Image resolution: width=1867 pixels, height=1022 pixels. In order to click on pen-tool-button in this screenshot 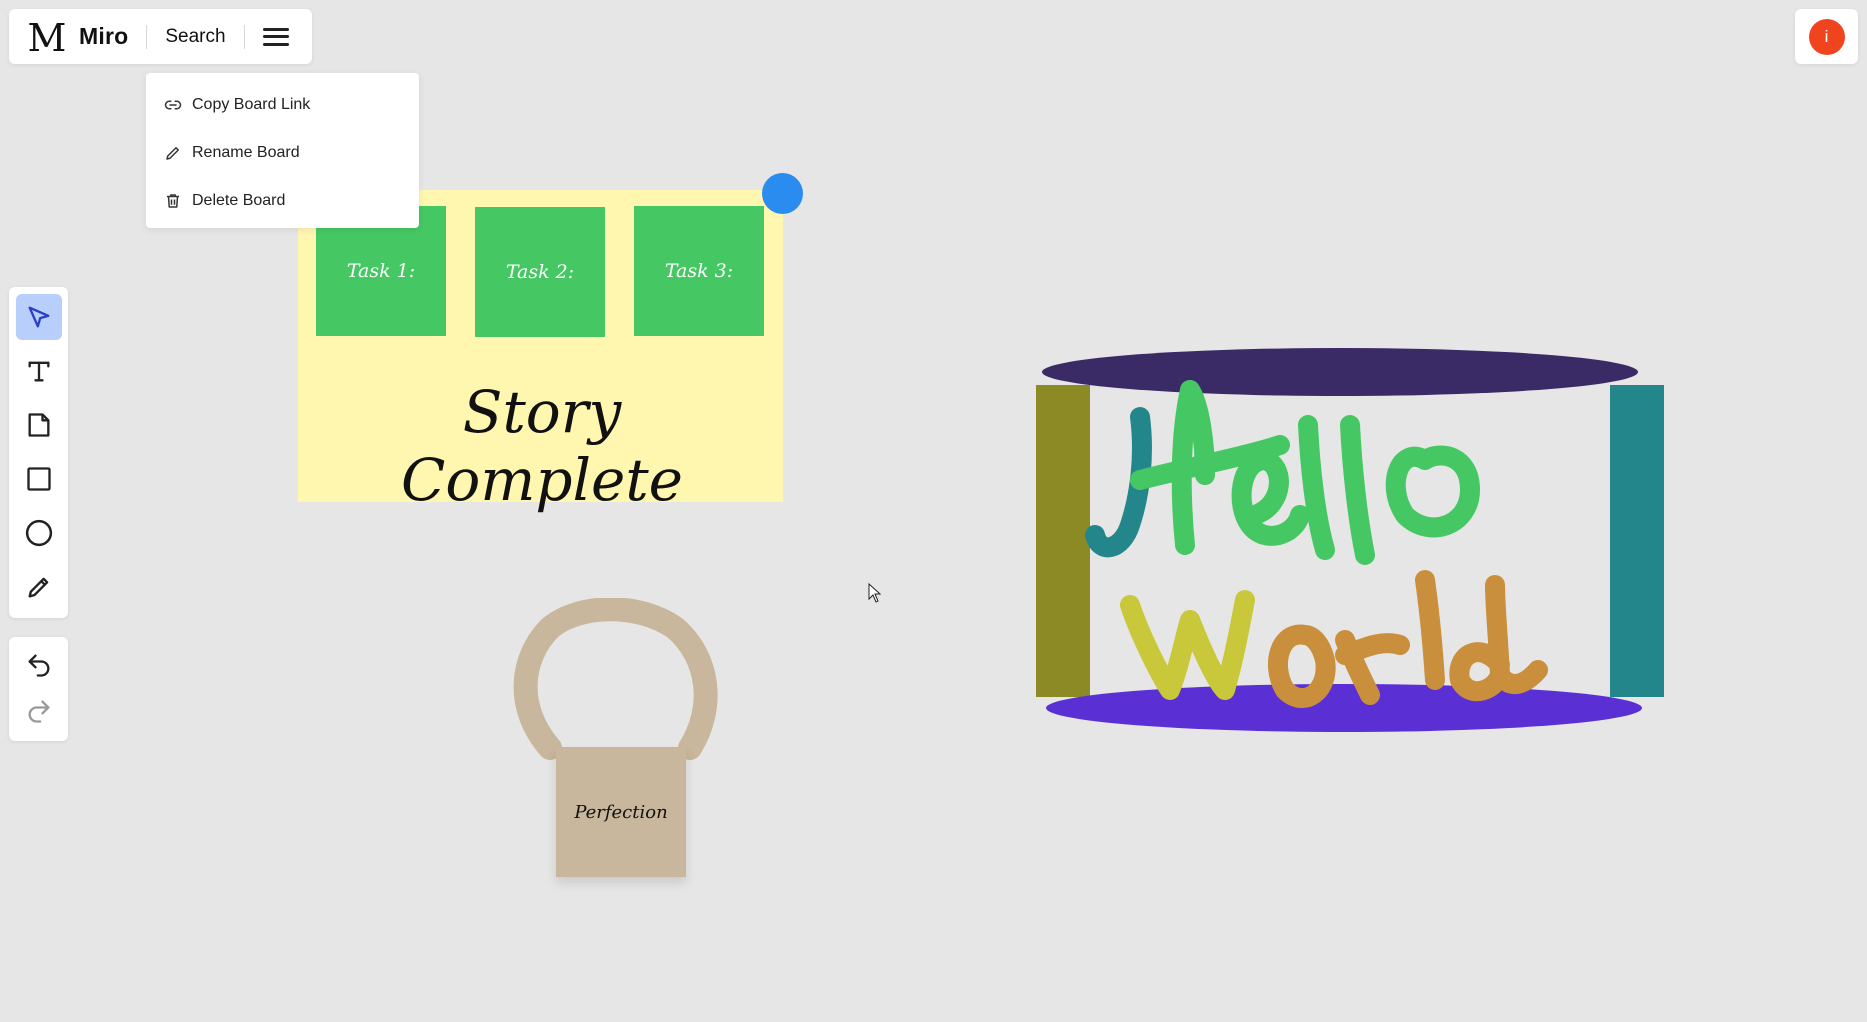, I will do `click(39, 587)`.